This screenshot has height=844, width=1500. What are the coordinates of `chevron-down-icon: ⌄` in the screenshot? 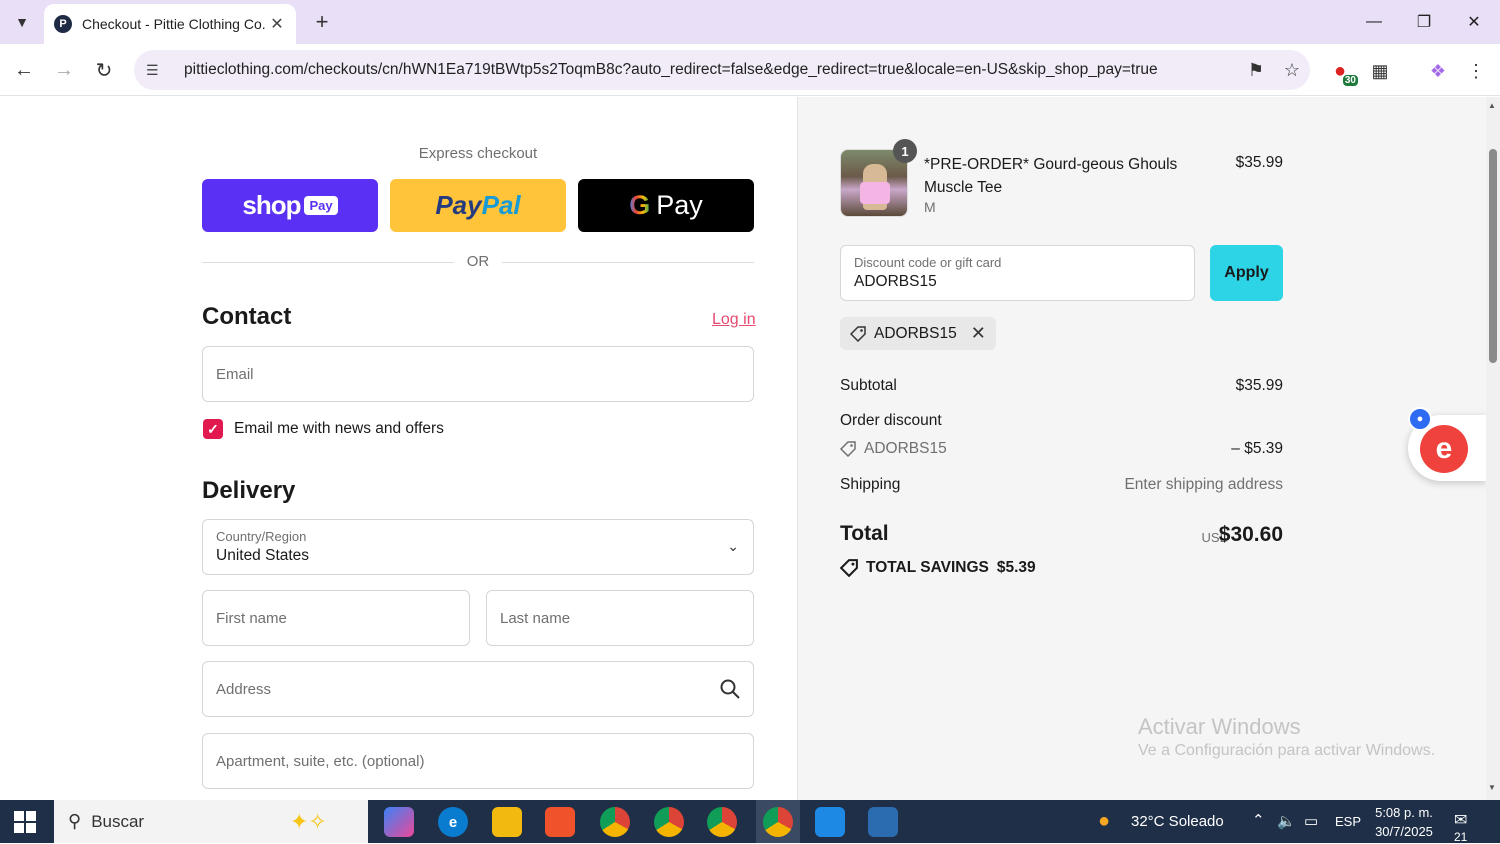 It's located at (733, 546).